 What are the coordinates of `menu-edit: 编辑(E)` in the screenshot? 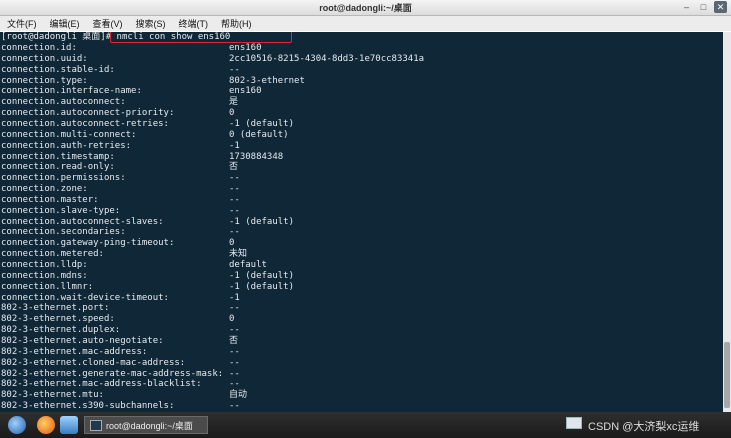 It's located at (65, 23).